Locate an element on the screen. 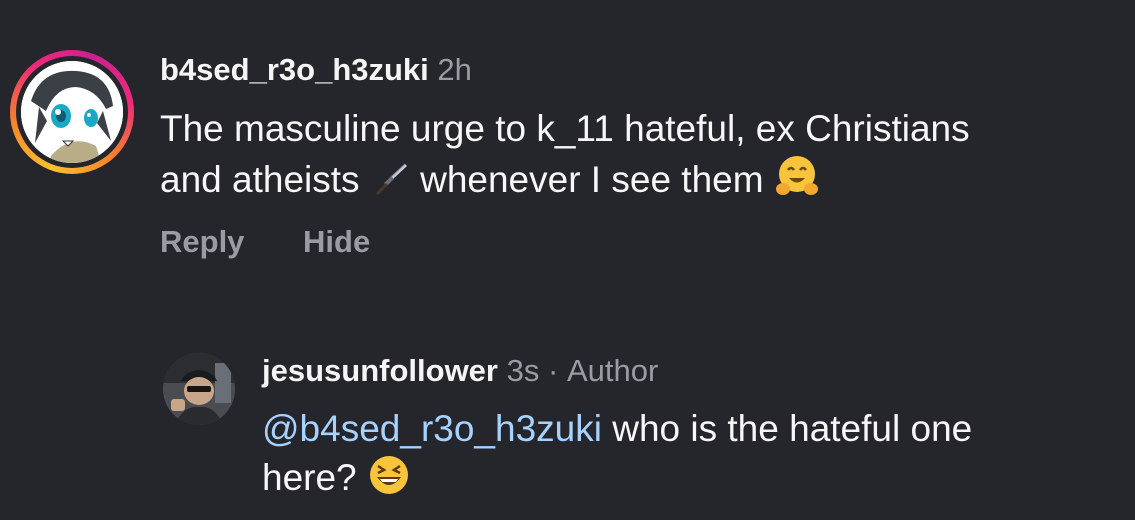  dagger-icon is located at coordinates (390, 185).